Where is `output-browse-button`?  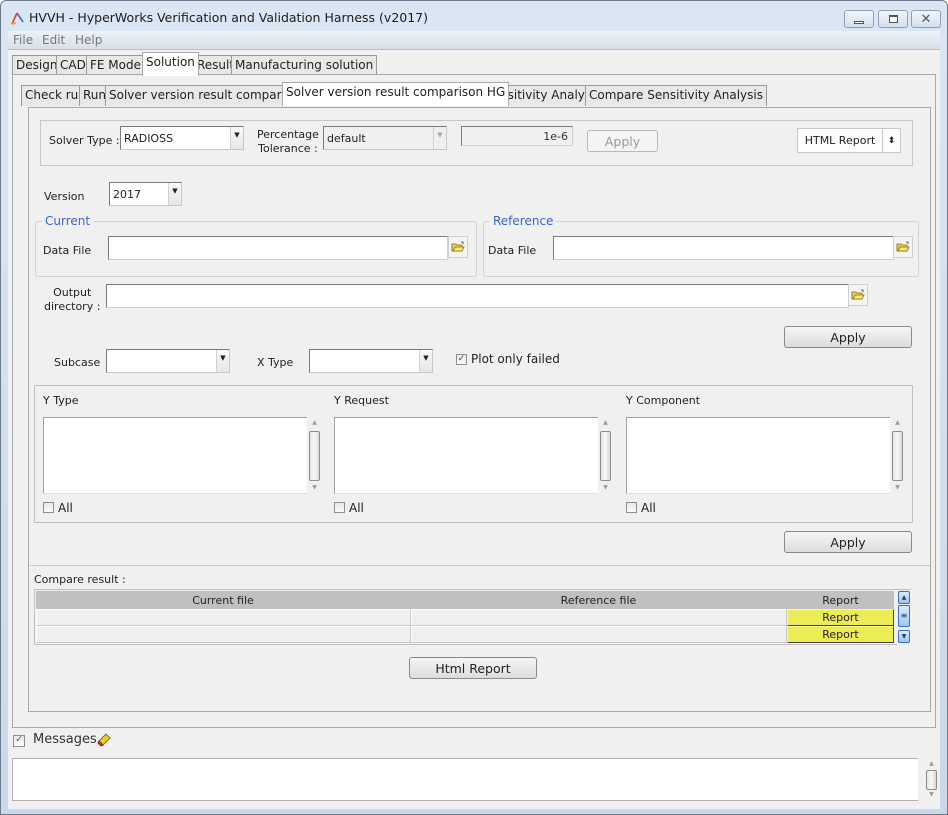 output-browse-button is located at coordinates (858, 295).